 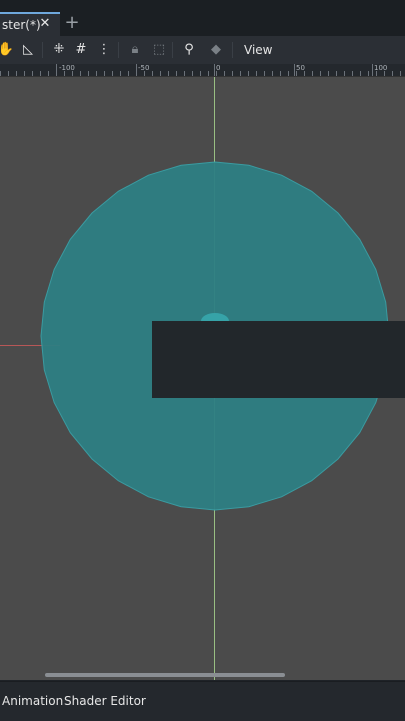 What do you see at coordinates (59, 50) in the screenshot?
I see `smart-snap-icon: ⁜` at bounding box center [59, 50].